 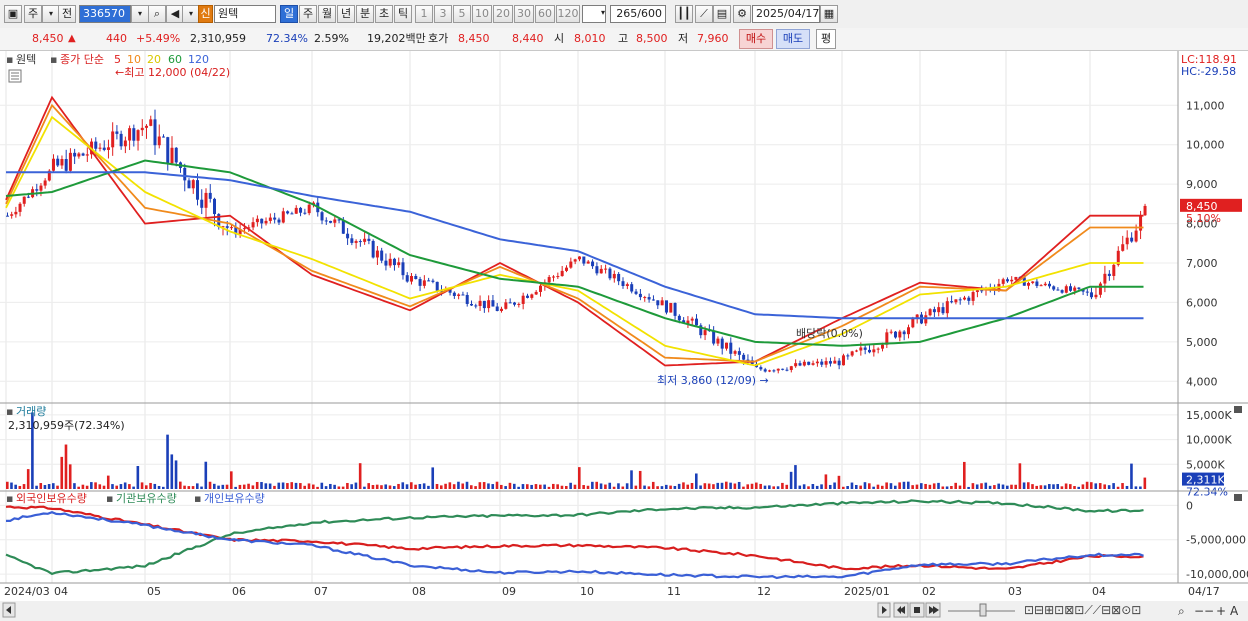 I want to click on stock-name-field: 원텍, so click(x=245, y=14).